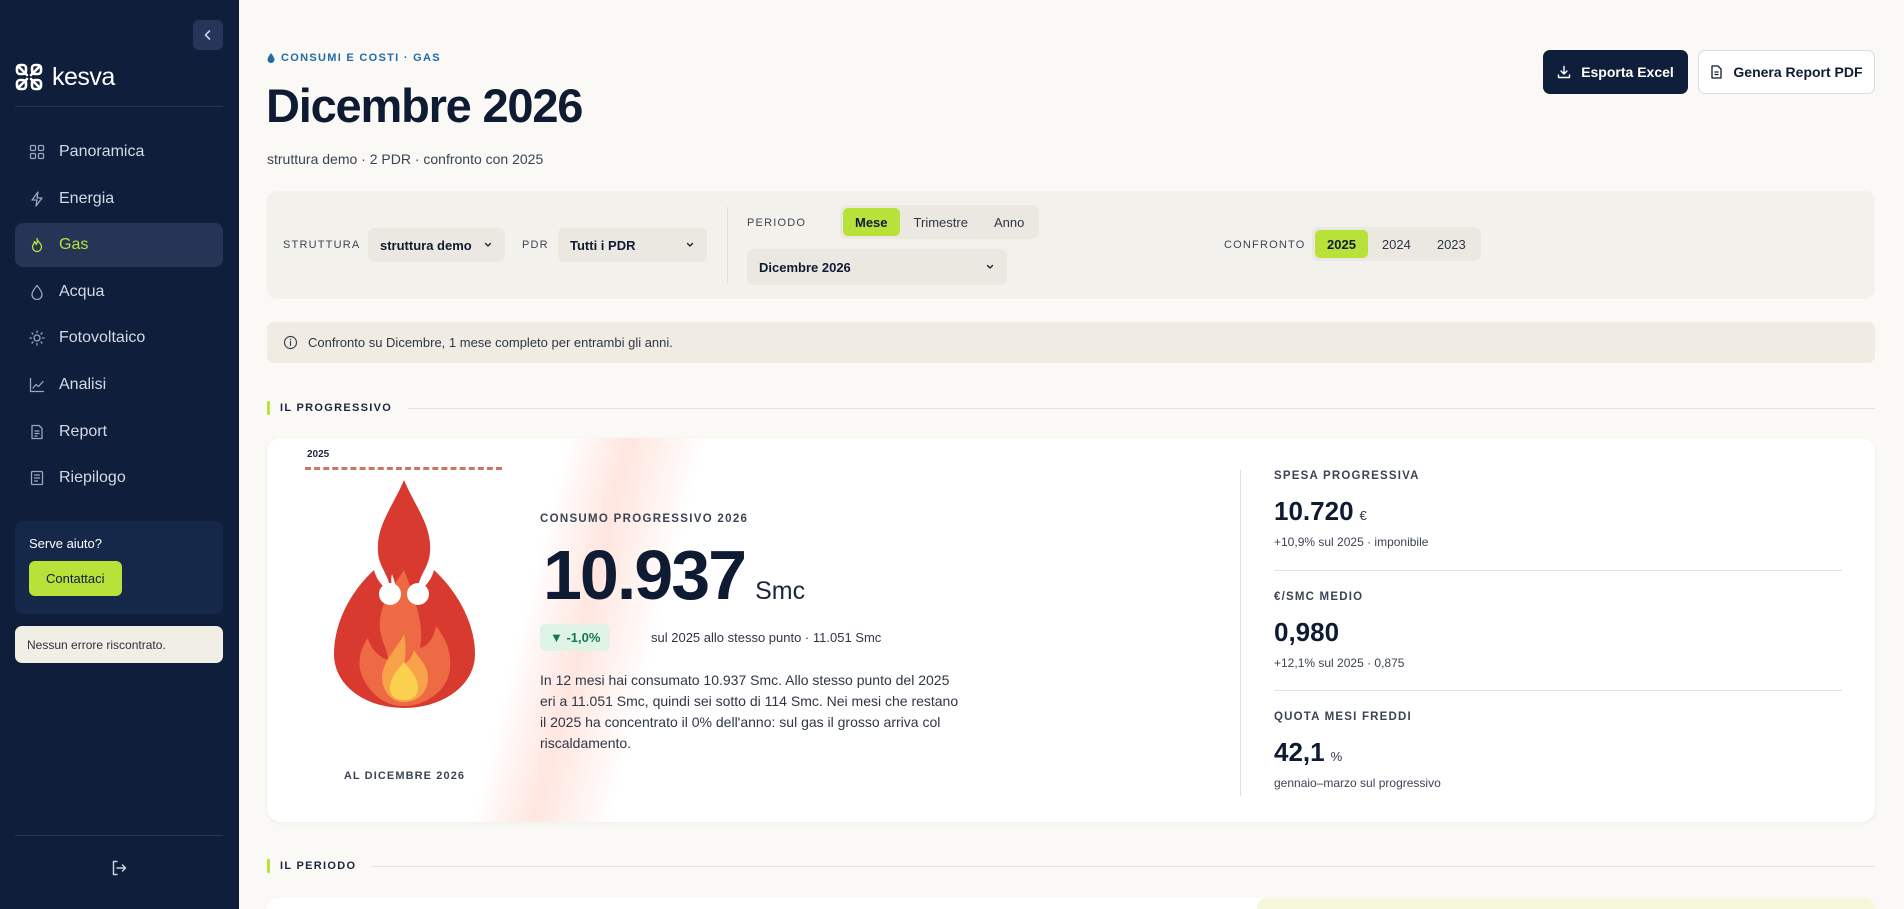 This screenshot has height=909, width=1904. What do you see at coordinates (92, 478) in the screenshot?
I see `sidebar-item-label: Riepilogo` at bounding box center [92, 478].